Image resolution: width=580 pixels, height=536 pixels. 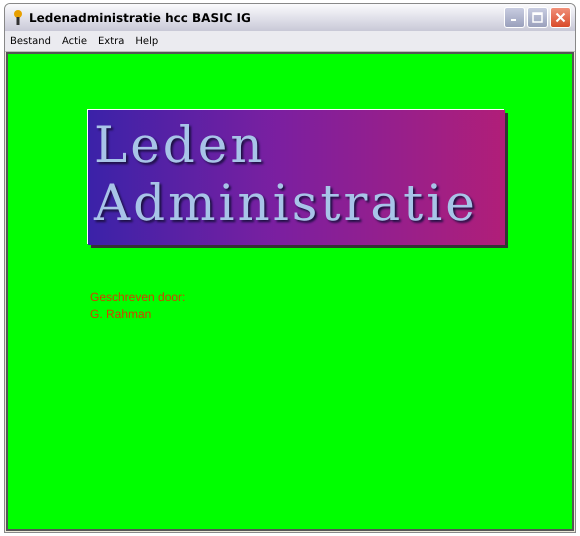 What do you see at coordinates (74, 41) in the screenshot?
I see `menu-item: Actie` at bounding box center [74, 41].